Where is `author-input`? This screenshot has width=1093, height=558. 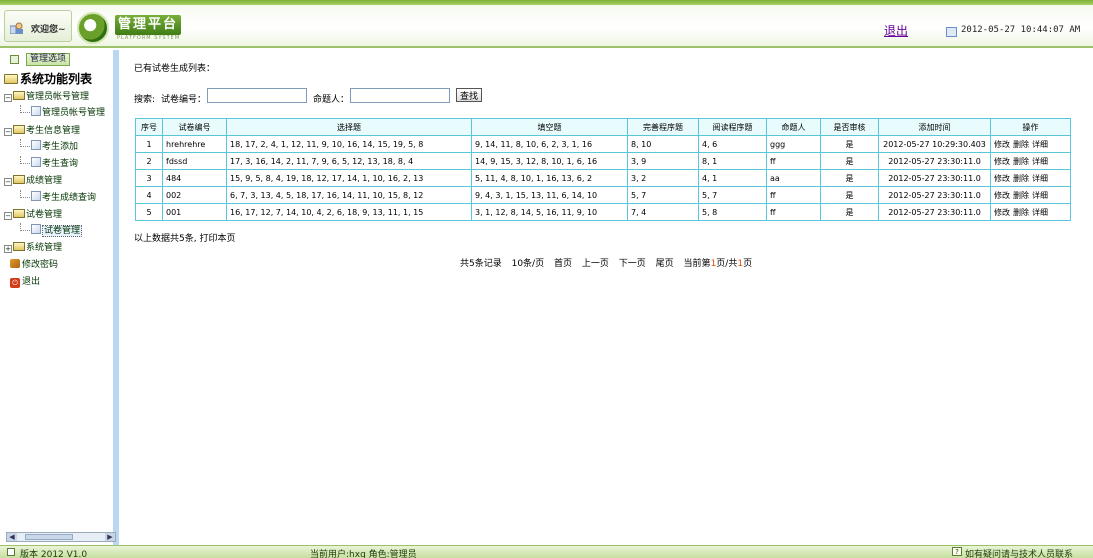
author-input is located at coordinates (400, 95).